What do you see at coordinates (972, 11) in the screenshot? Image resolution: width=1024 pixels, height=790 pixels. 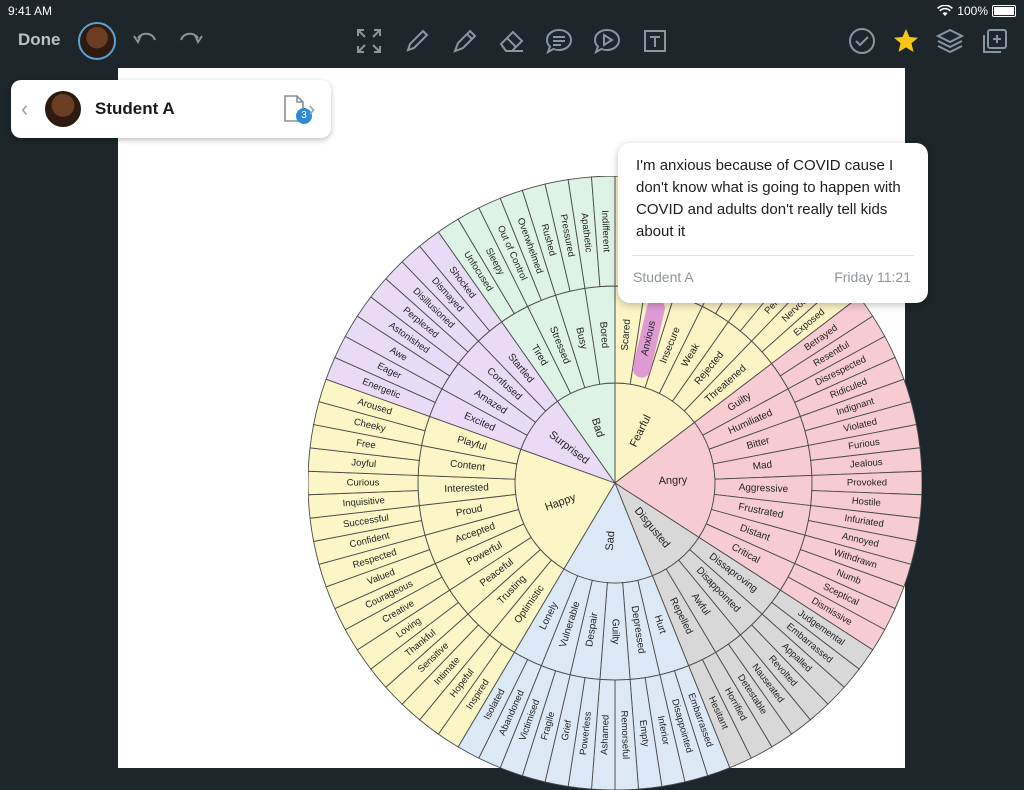 I see `battery-percent: 100%` at bounding box center [972, 11].